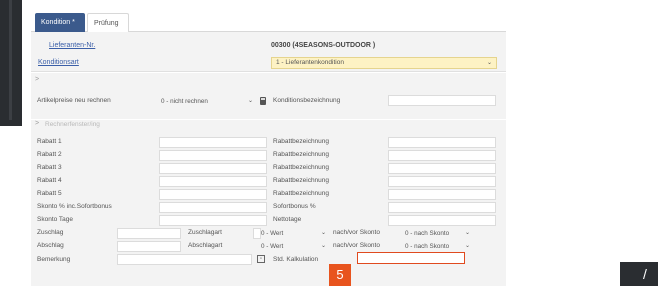  I want to click on rabatt-3-desc-label: Rabattbezeichnung, so click(301, 167).